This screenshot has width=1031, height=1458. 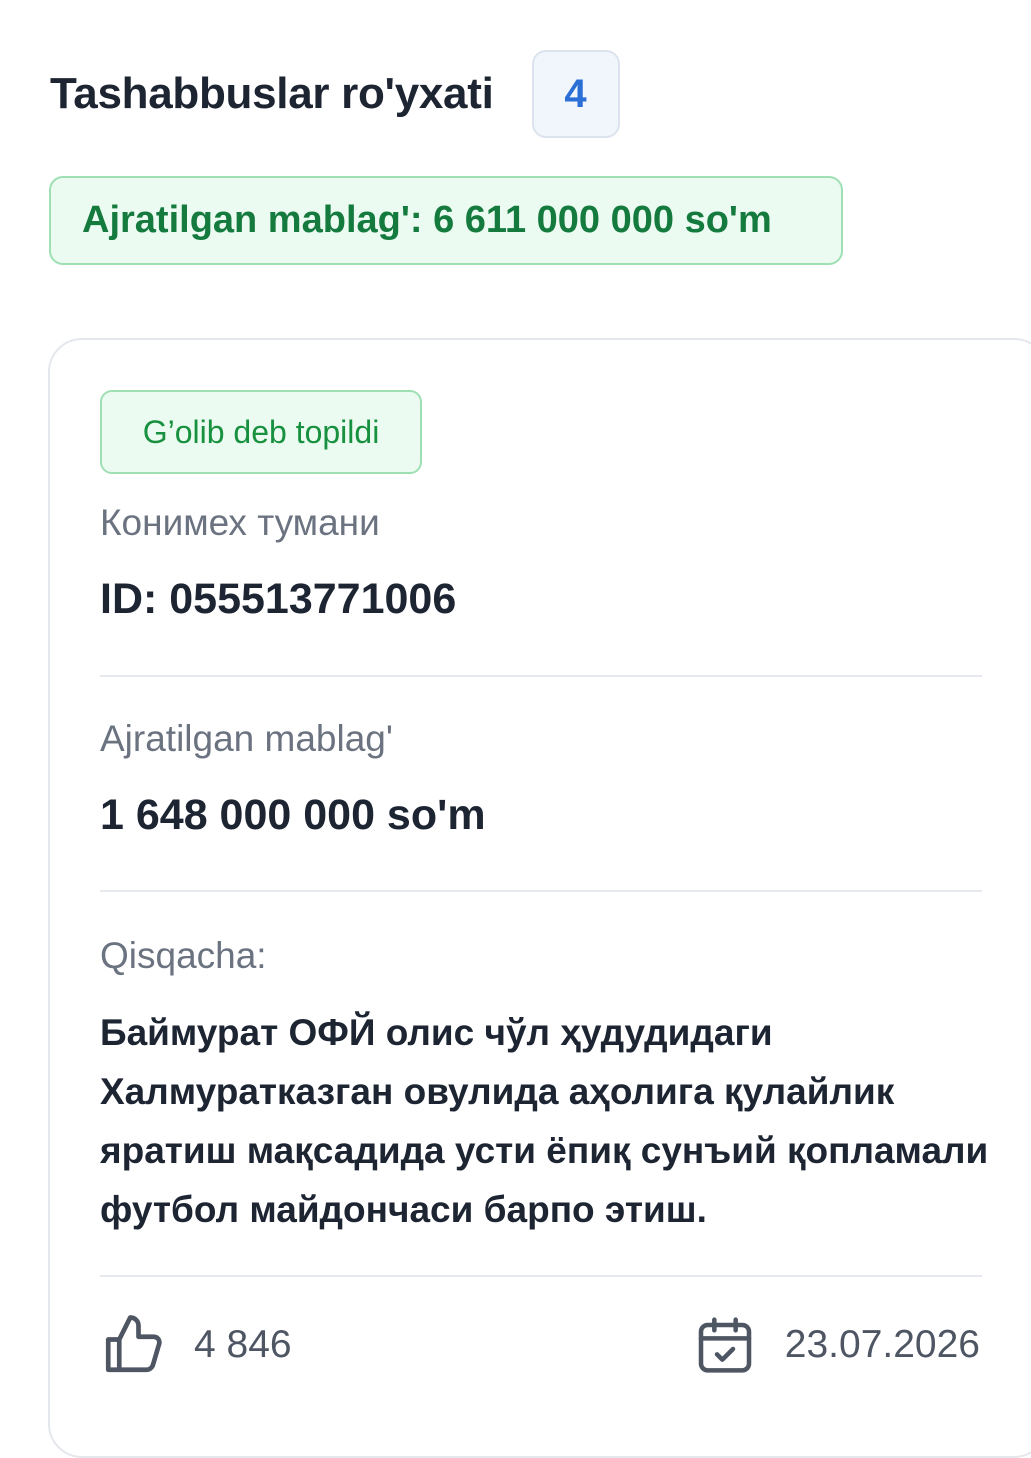 What do you see at coordinates (272, 93) in the screenshot?
I see `page-title: Tashabbuslar ro'yxati` at bounding box center [272, 93].